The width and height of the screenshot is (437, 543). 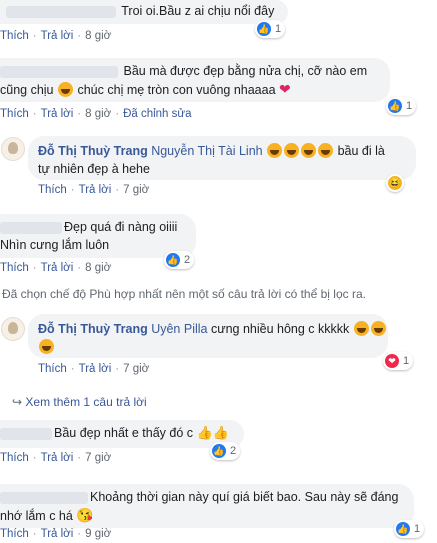 What do you see at coordinates (280, 329) in the screenshot?
I see `comment-text: cưng nhiều hông c kkkkk` at bounding box center [280, 329].